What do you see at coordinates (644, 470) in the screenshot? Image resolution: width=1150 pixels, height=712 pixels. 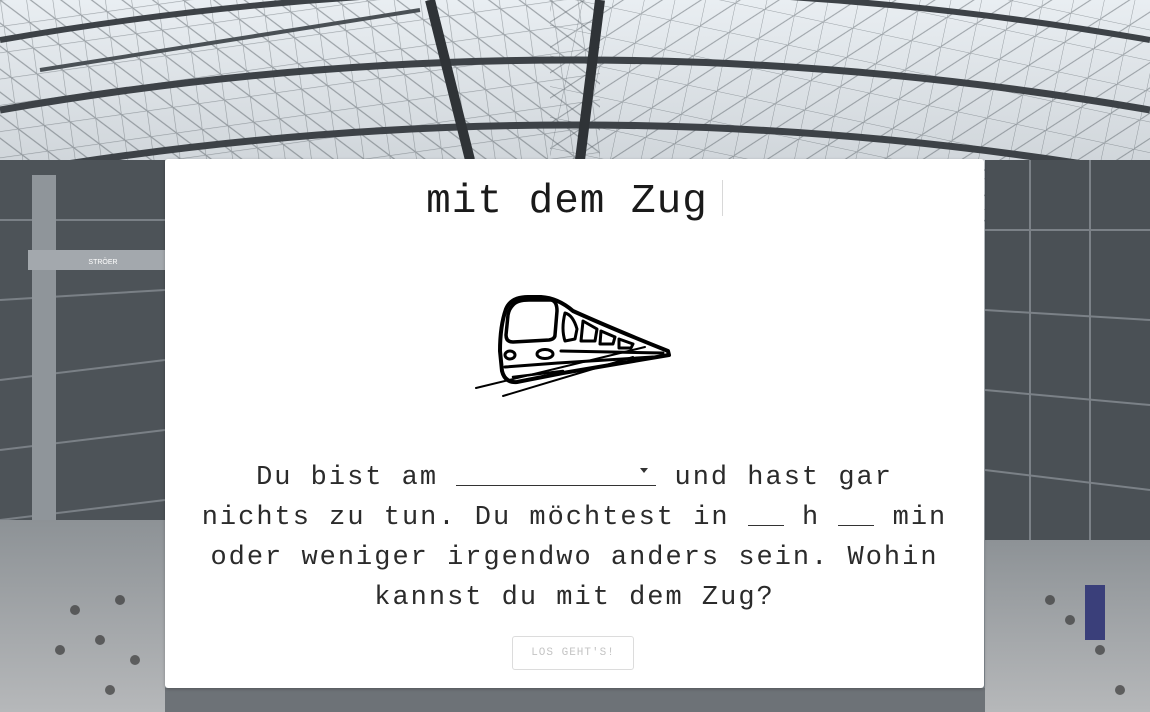 I see `chevron-down-icon` at bounding box center [644, 470].